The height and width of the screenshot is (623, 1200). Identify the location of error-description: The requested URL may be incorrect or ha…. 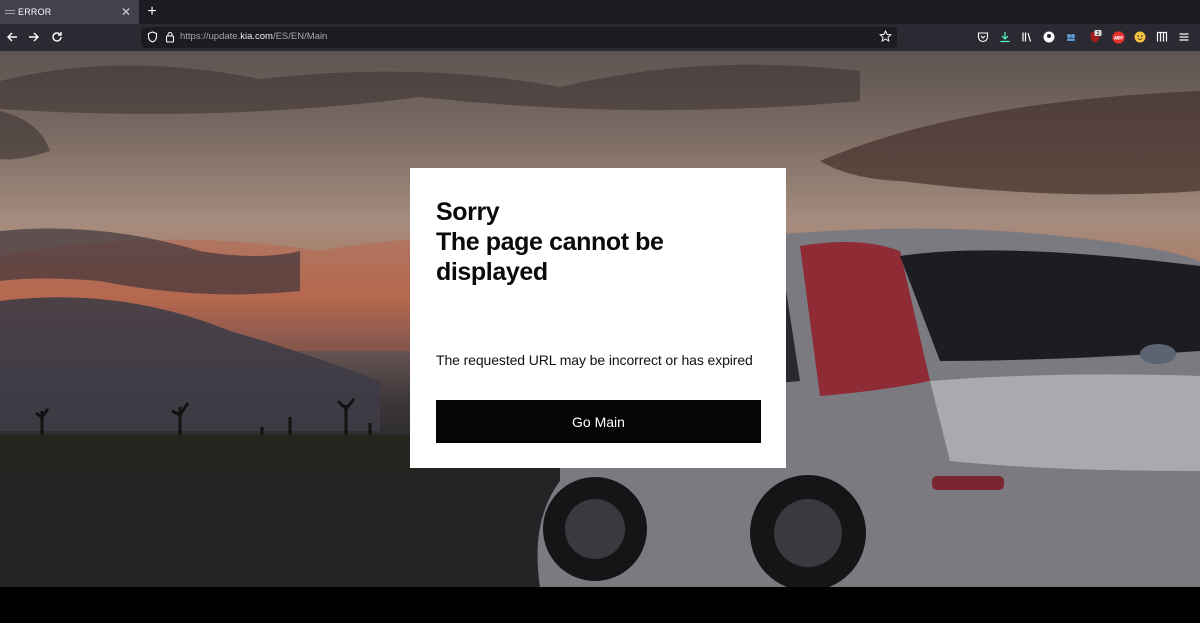
(594, 360).